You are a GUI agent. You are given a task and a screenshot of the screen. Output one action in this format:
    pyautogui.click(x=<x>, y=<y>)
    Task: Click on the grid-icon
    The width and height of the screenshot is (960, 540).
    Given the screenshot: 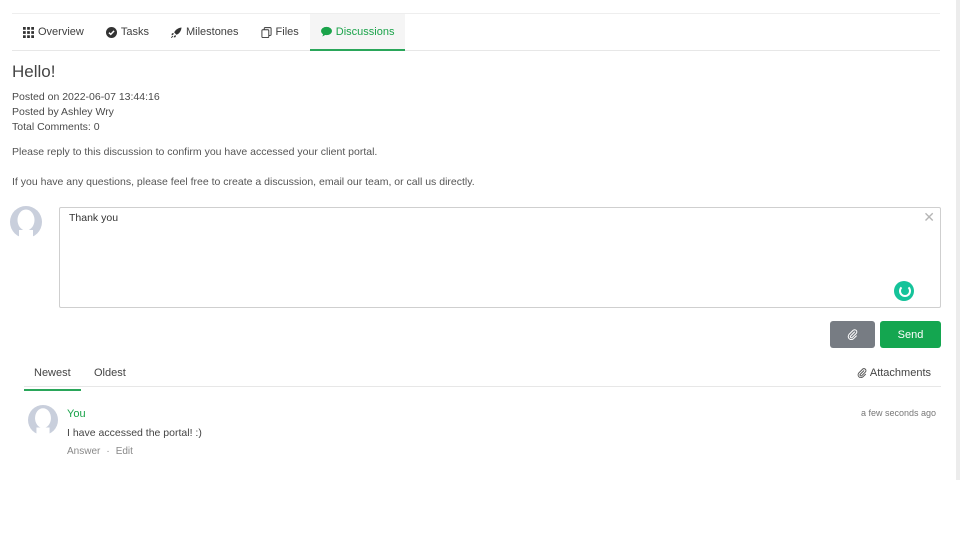 What is the action you would take?
    pyautogui.click(x=28, y=32)
    